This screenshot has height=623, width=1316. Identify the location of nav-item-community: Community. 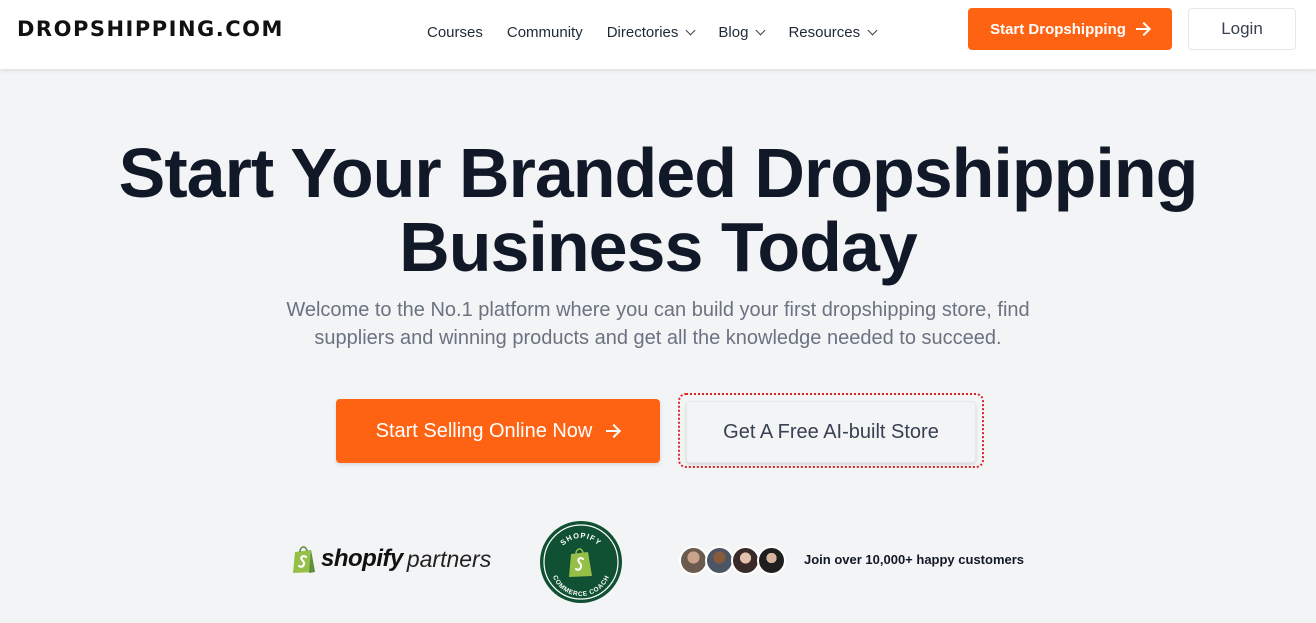
(545, 32).